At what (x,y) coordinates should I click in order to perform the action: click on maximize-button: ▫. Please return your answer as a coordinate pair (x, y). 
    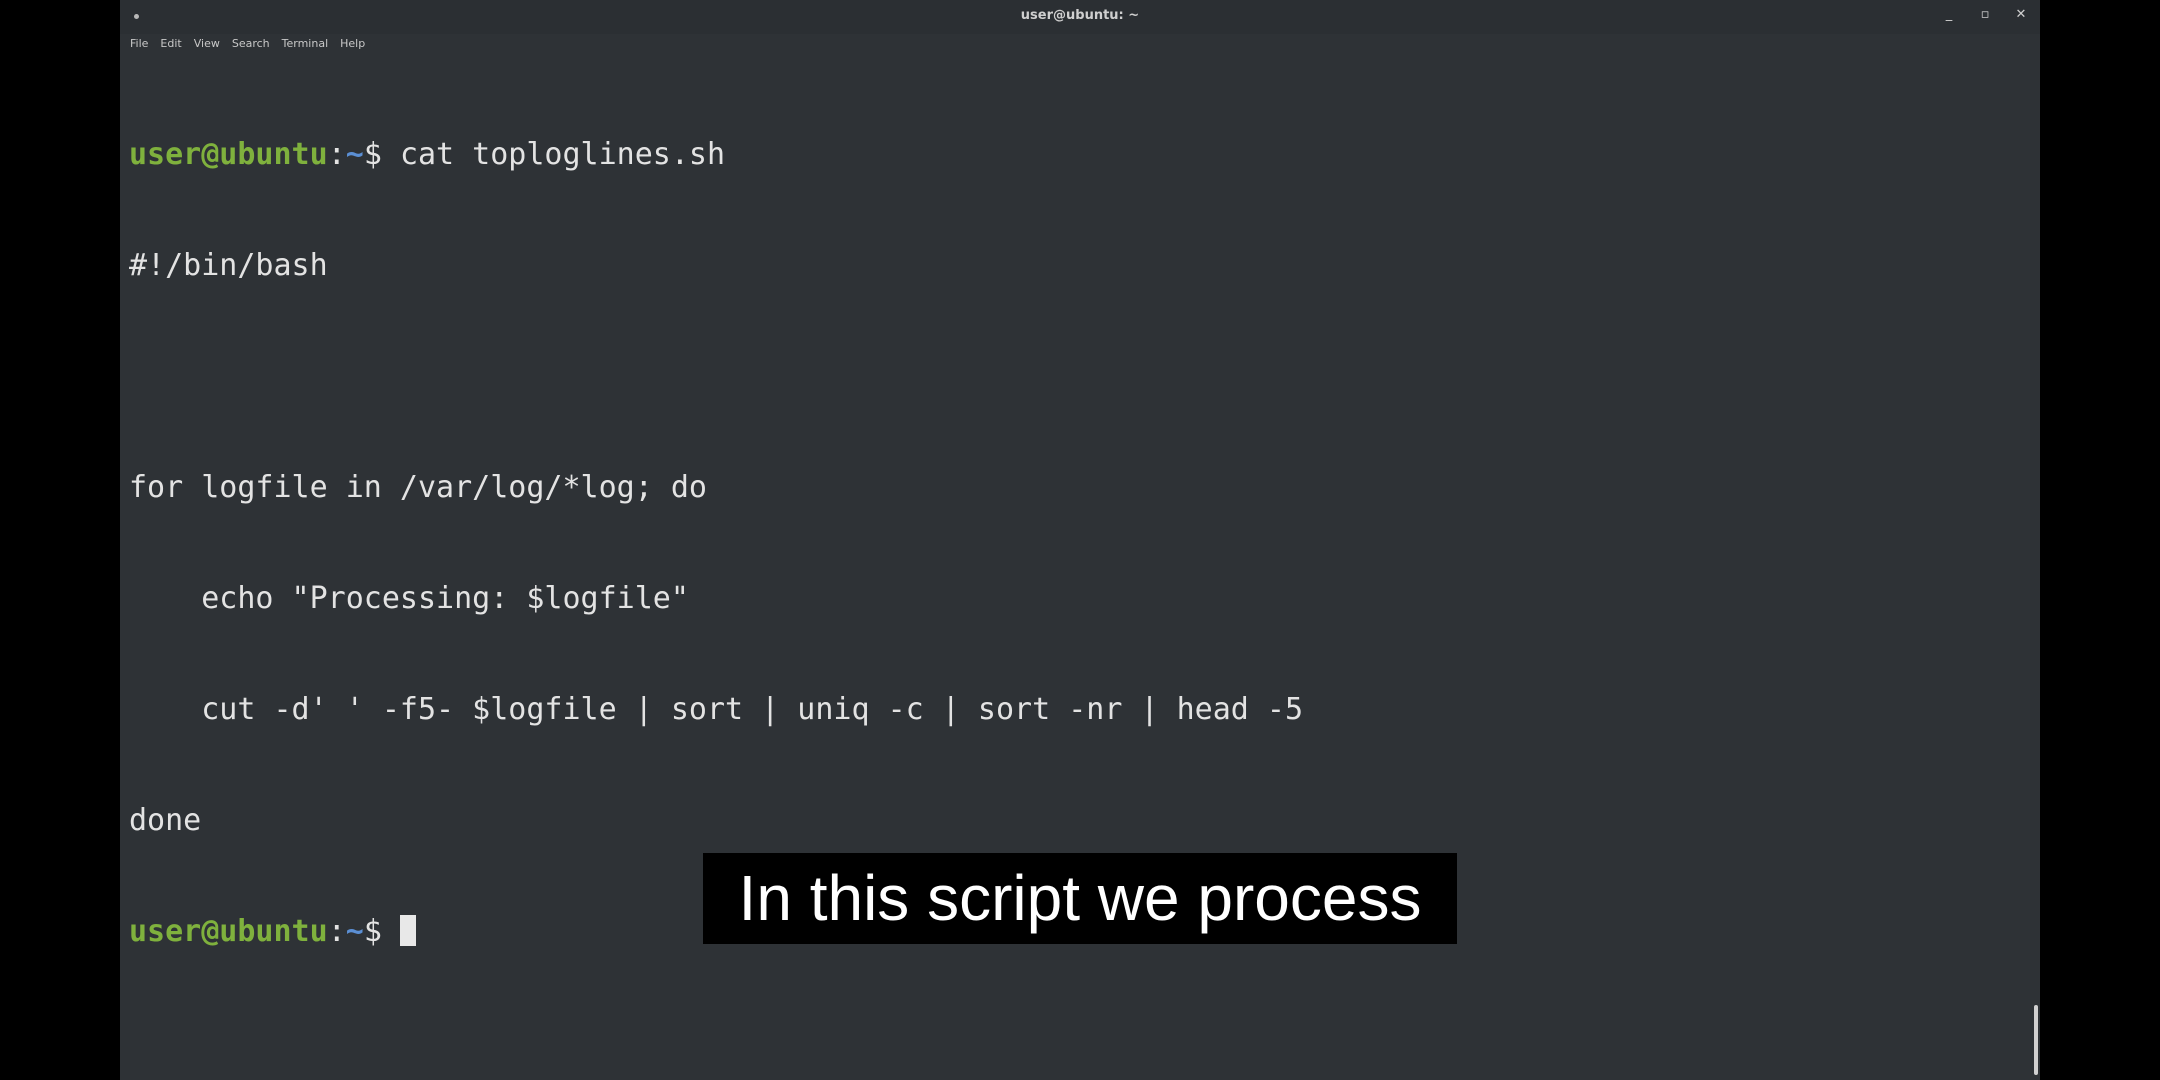
    Looking at the image, I should click on (1985, 15).